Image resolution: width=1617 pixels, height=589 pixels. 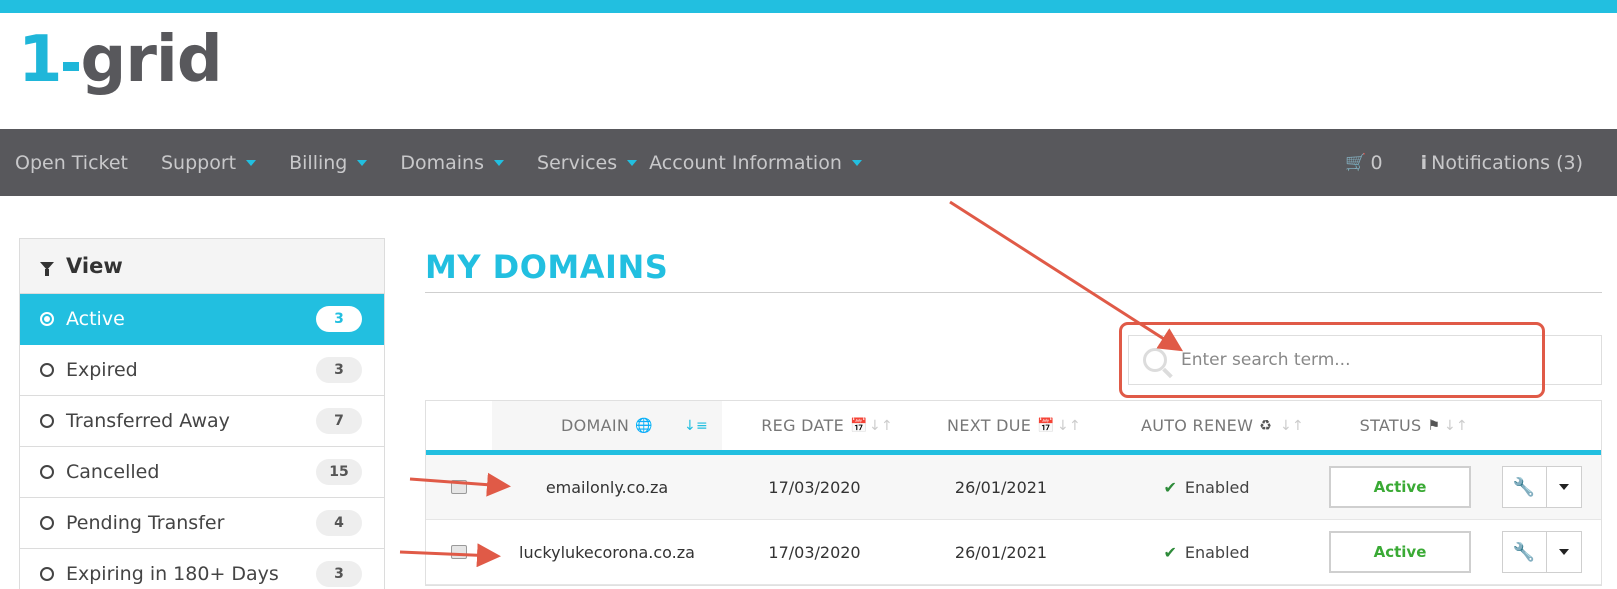 I want to click on cart-count: 0, so click(x=1376, y=162).